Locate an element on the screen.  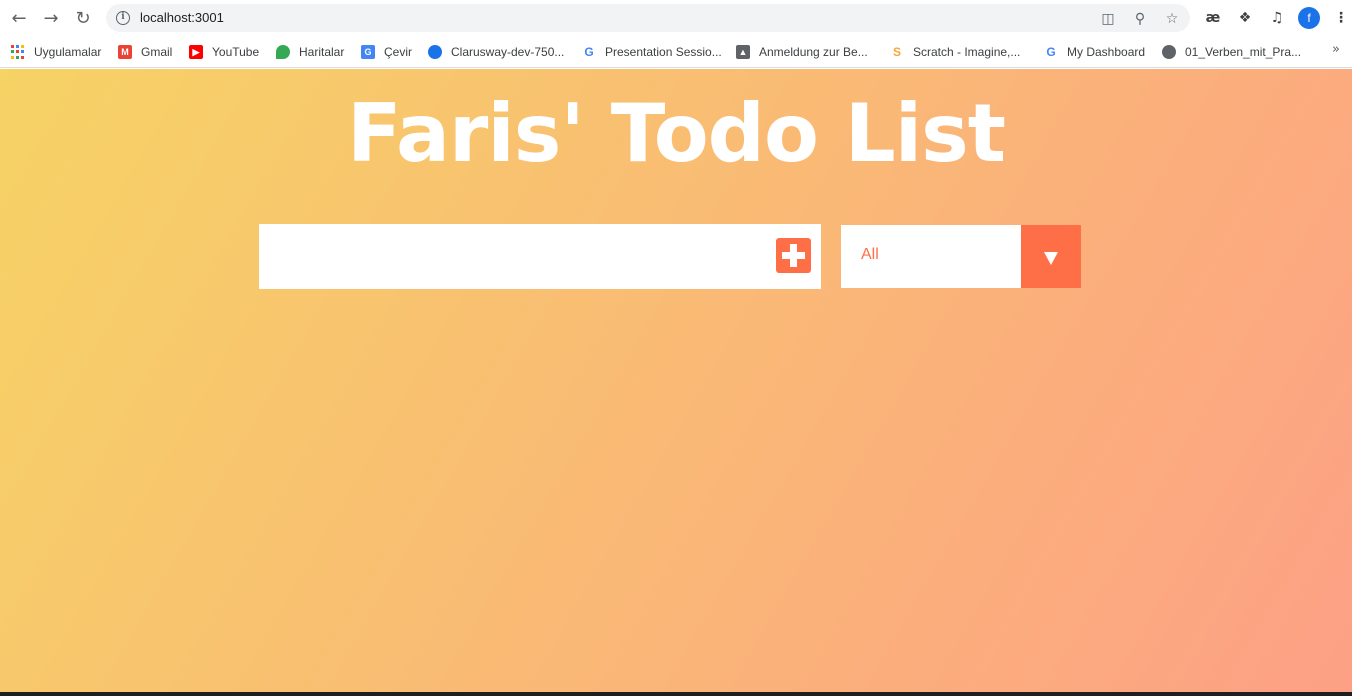
chevron-down-icon is located at coordinates (1051, 258).